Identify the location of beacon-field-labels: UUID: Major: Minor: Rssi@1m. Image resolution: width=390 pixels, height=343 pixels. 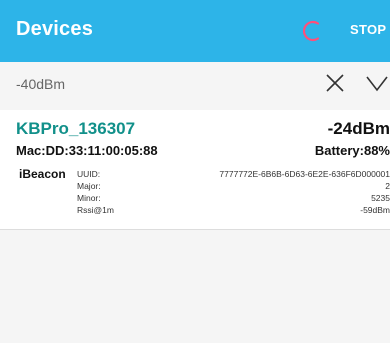
(95, 192).